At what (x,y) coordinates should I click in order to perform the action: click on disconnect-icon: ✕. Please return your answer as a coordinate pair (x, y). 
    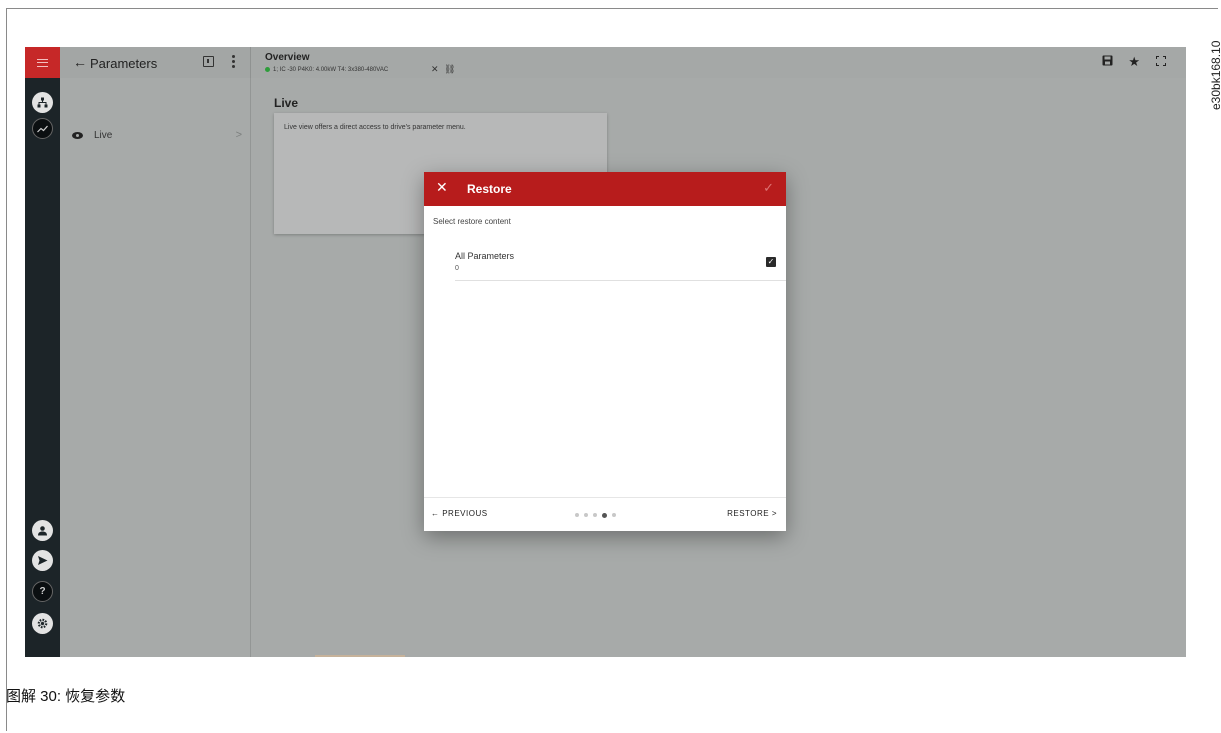
    Looking at the image, I should click on (435, 69).